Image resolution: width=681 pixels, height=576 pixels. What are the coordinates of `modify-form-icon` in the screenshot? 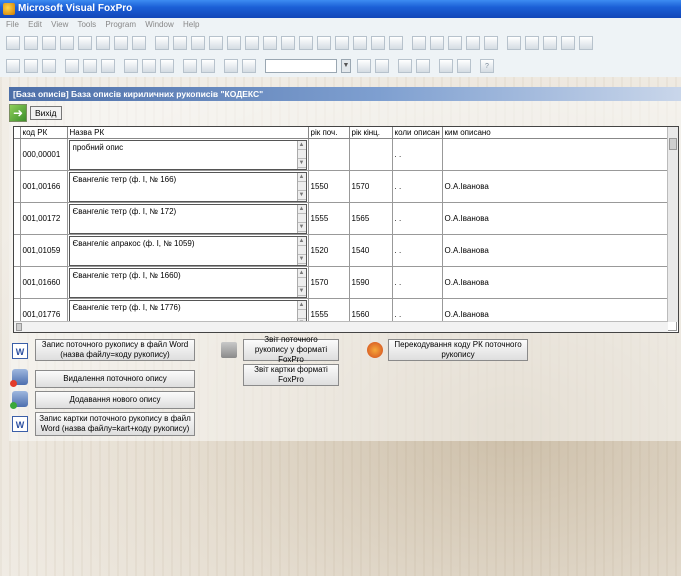 It's located at (249, 66).